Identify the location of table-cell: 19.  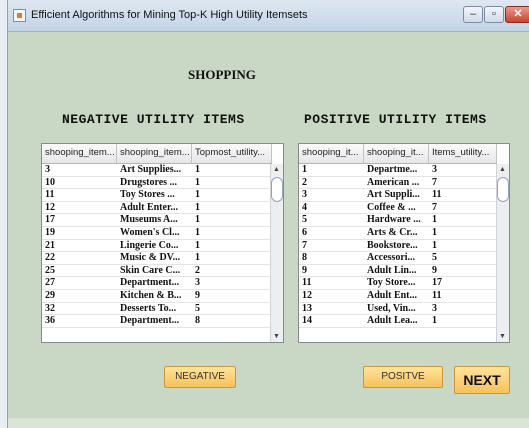
(50, 232).